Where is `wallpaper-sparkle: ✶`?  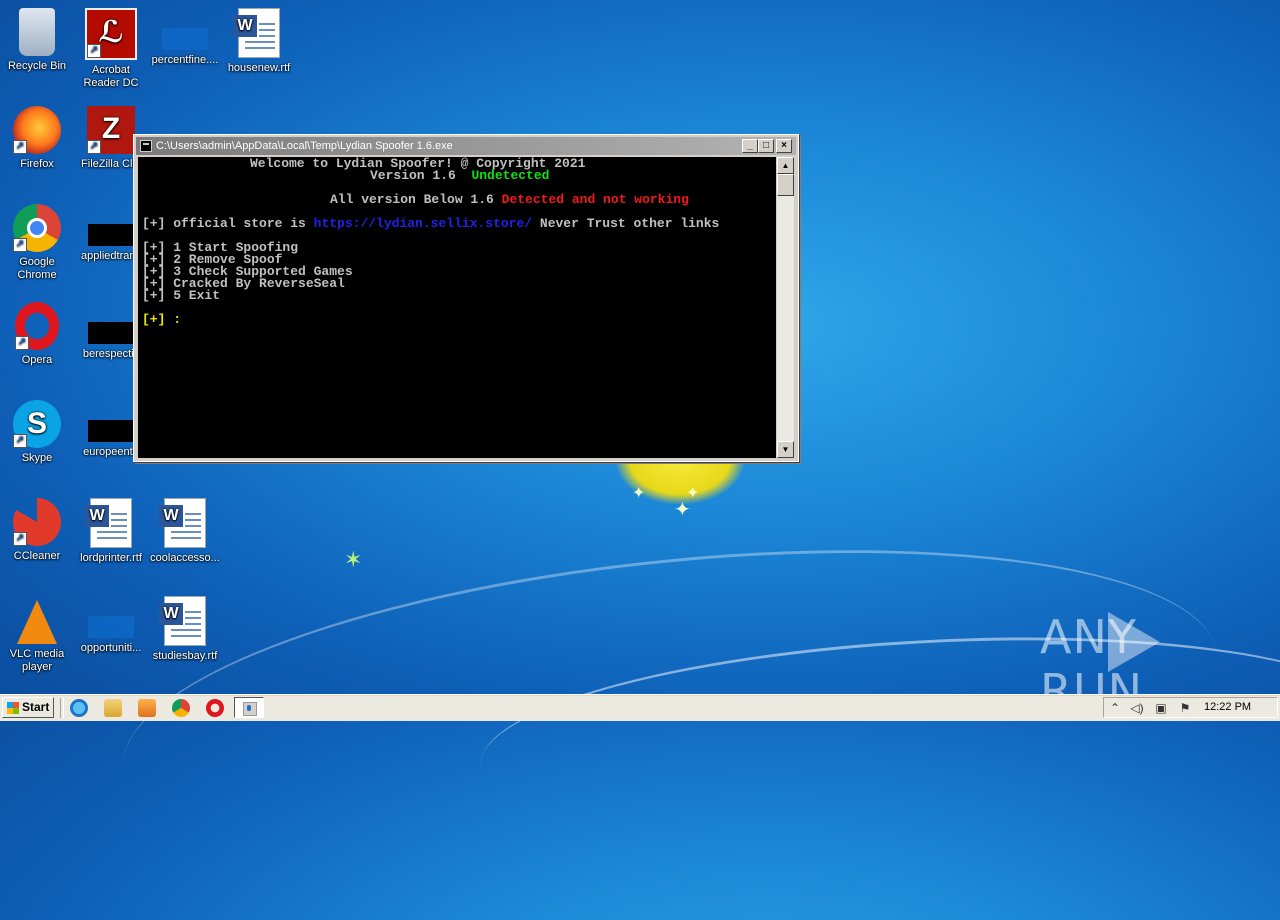 wallpaper-sparkle: ✶ is located at coordinates (353, 559).